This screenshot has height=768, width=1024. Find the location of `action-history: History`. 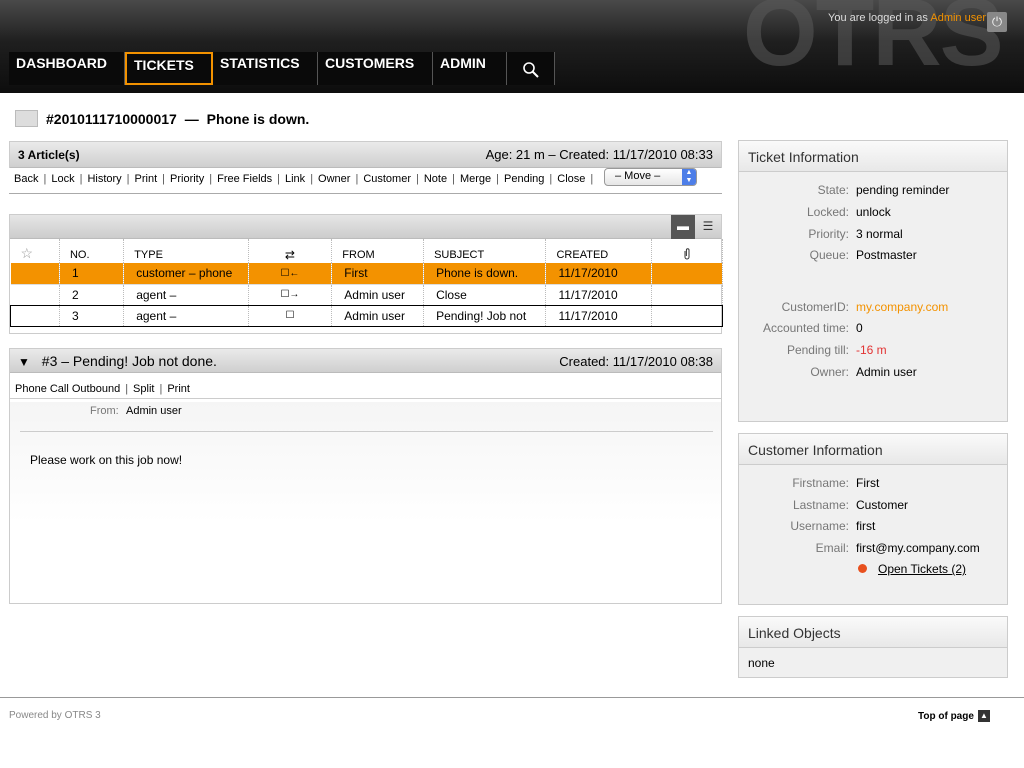

action-history: History is located at coordinates (104, 179).